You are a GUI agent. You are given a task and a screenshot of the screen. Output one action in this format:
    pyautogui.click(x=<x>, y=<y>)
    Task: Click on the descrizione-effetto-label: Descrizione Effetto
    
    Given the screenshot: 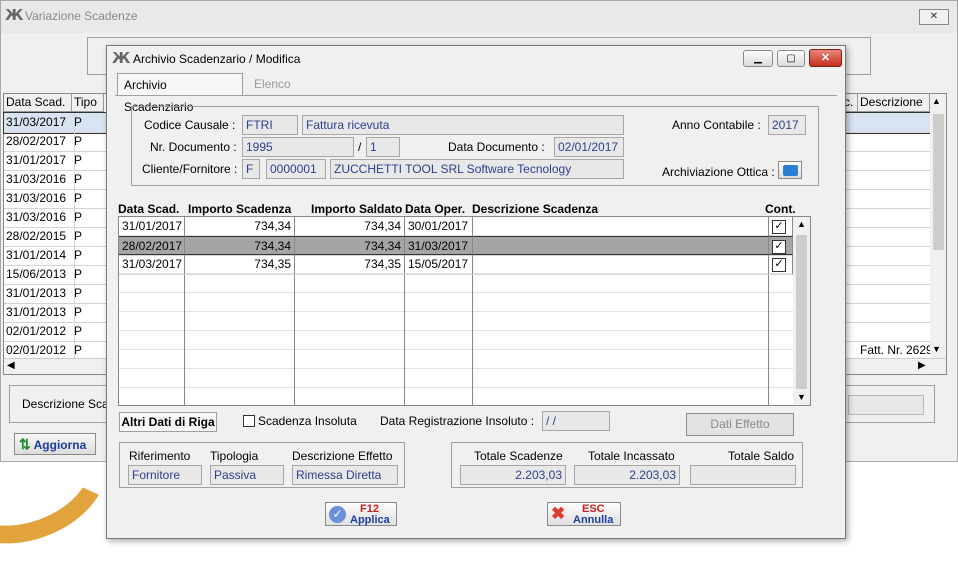 What is the action you would take?
    pyautogui.click(x=342, y=456)
    